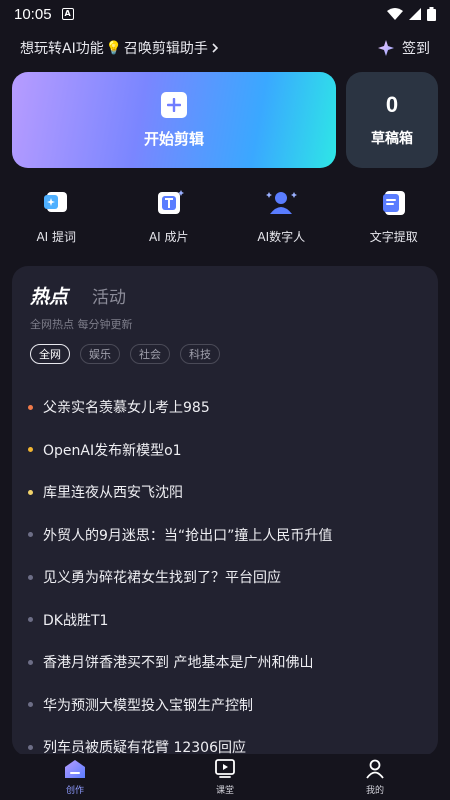  I want to click on sparkle-icon, so click(386, 48).